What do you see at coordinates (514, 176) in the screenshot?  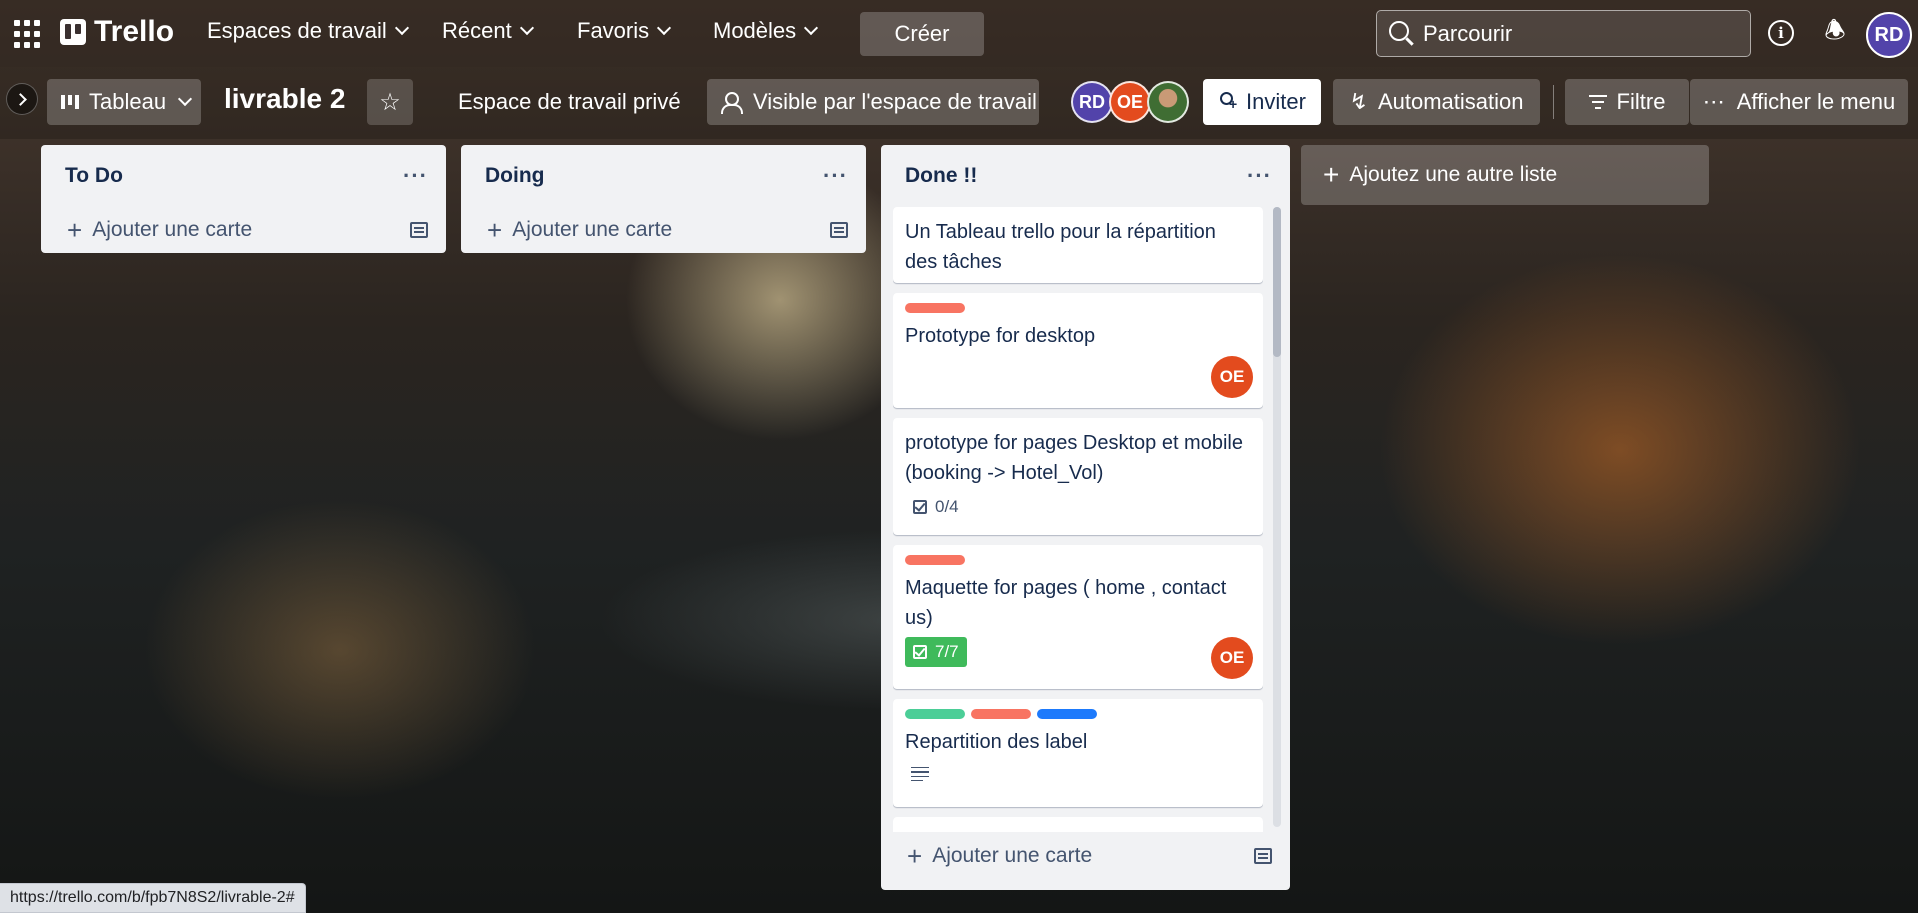 I see `list-title: Doing` at bounding box center [514, 176].